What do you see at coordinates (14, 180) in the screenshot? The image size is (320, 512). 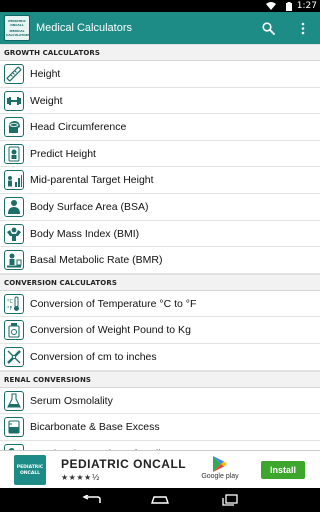 I see `family-chart-icon` at bounding box center [14, 180].